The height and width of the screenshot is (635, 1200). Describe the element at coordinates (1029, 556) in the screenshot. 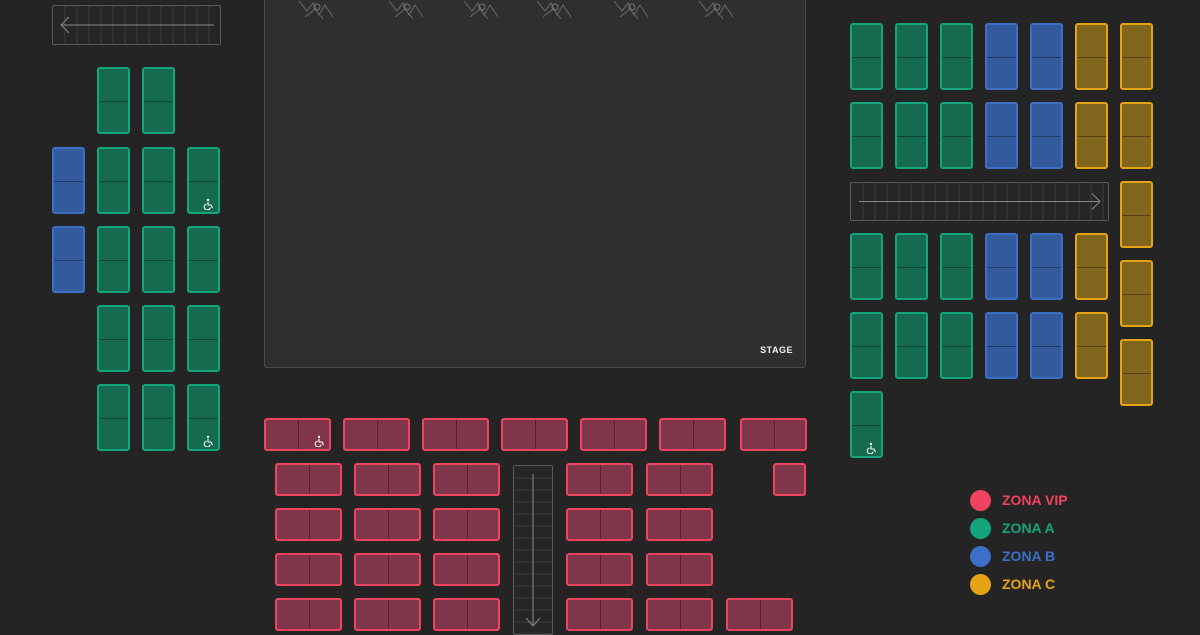

I see `legend-label: ZONA B` at that location.